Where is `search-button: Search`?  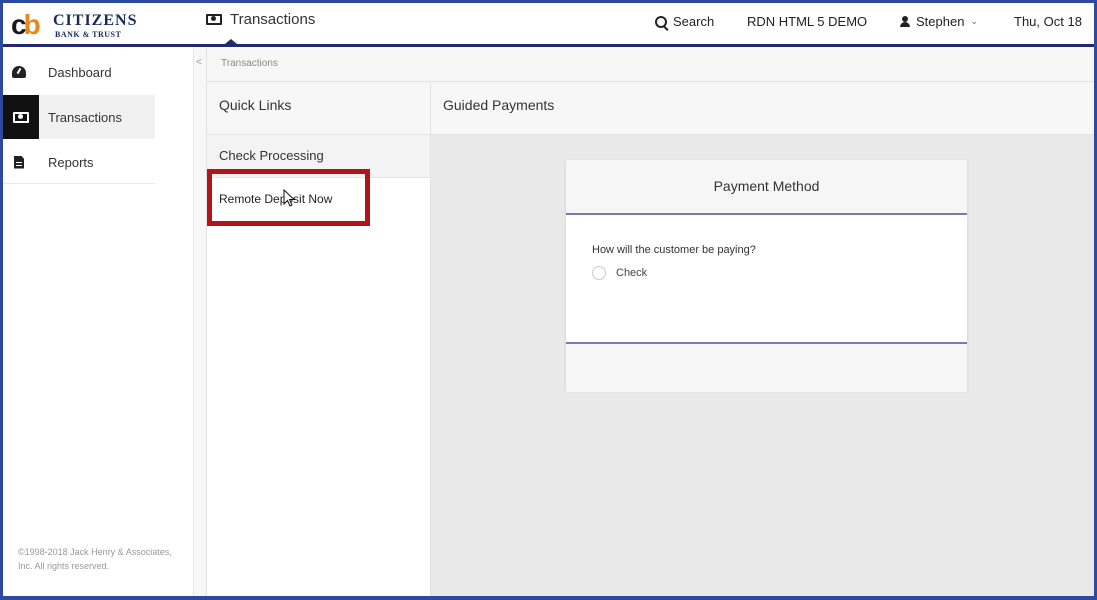 search-button: Search is located at coordinates (684, 21).